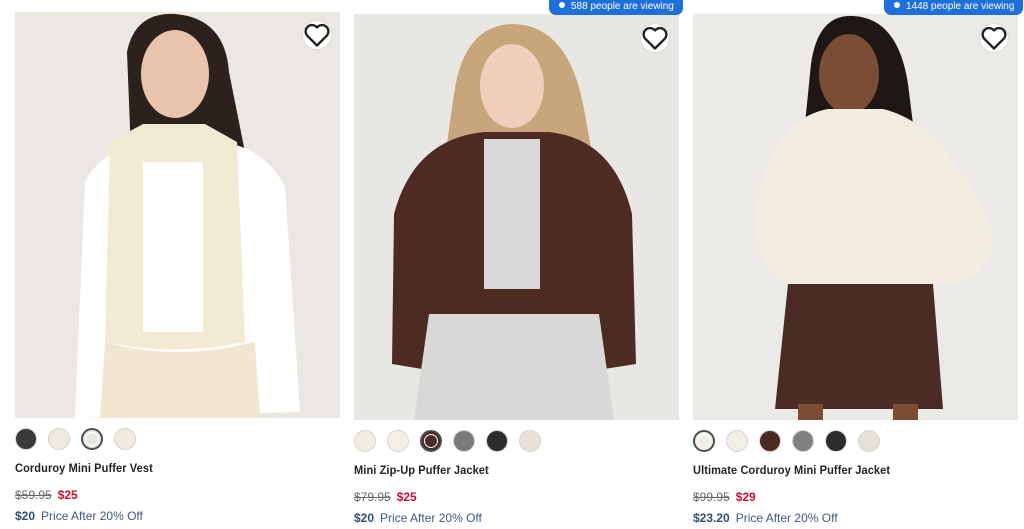 Image resolution: width=1024 pixels, height=529 pixels. I want to click on sale-price: $29, so click(745, 497).